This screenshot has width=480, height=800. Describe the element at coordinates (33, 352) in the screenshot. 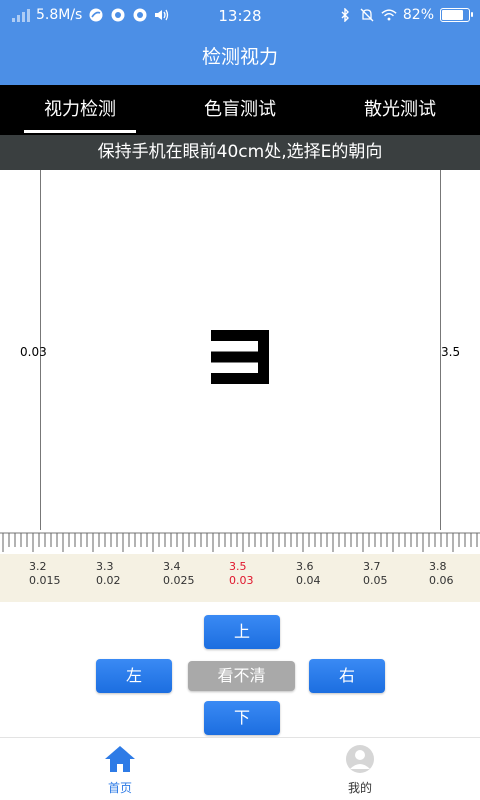

I see `decimal-acuity-label: 0.03` at that location.